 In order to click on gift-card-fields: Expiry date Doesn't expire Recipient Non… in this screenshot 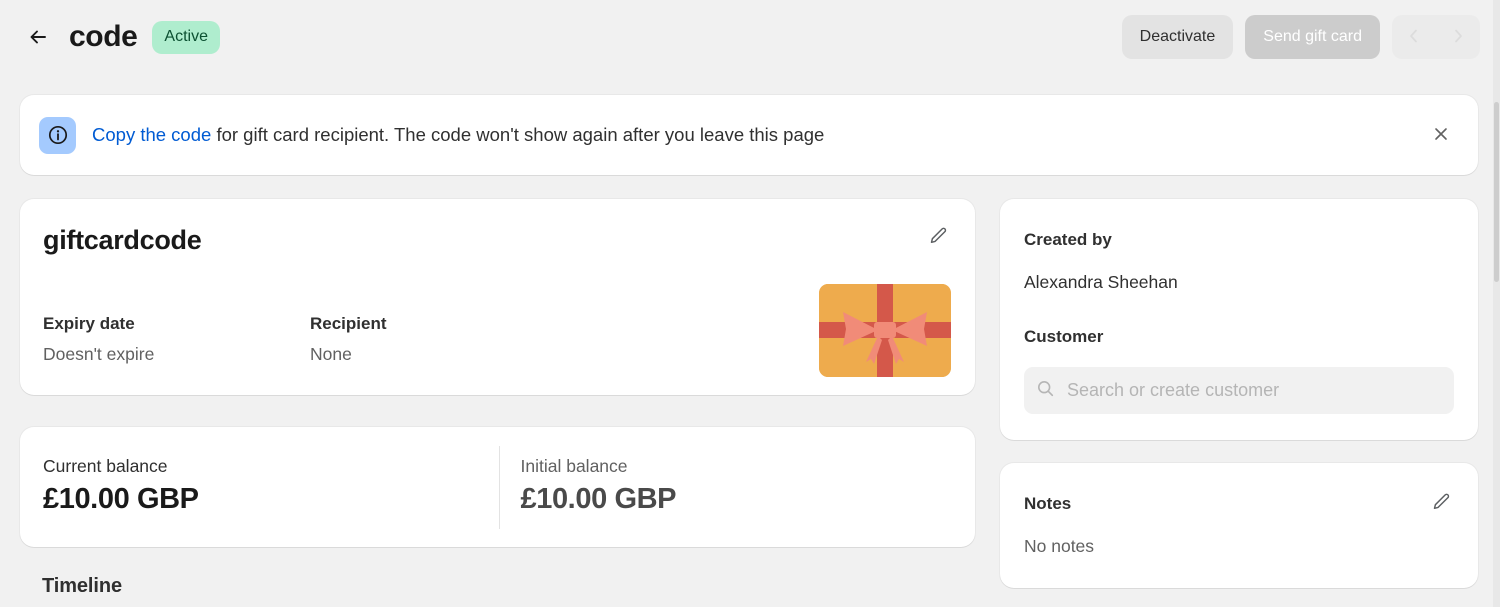, I will do `click(310, 339)`.